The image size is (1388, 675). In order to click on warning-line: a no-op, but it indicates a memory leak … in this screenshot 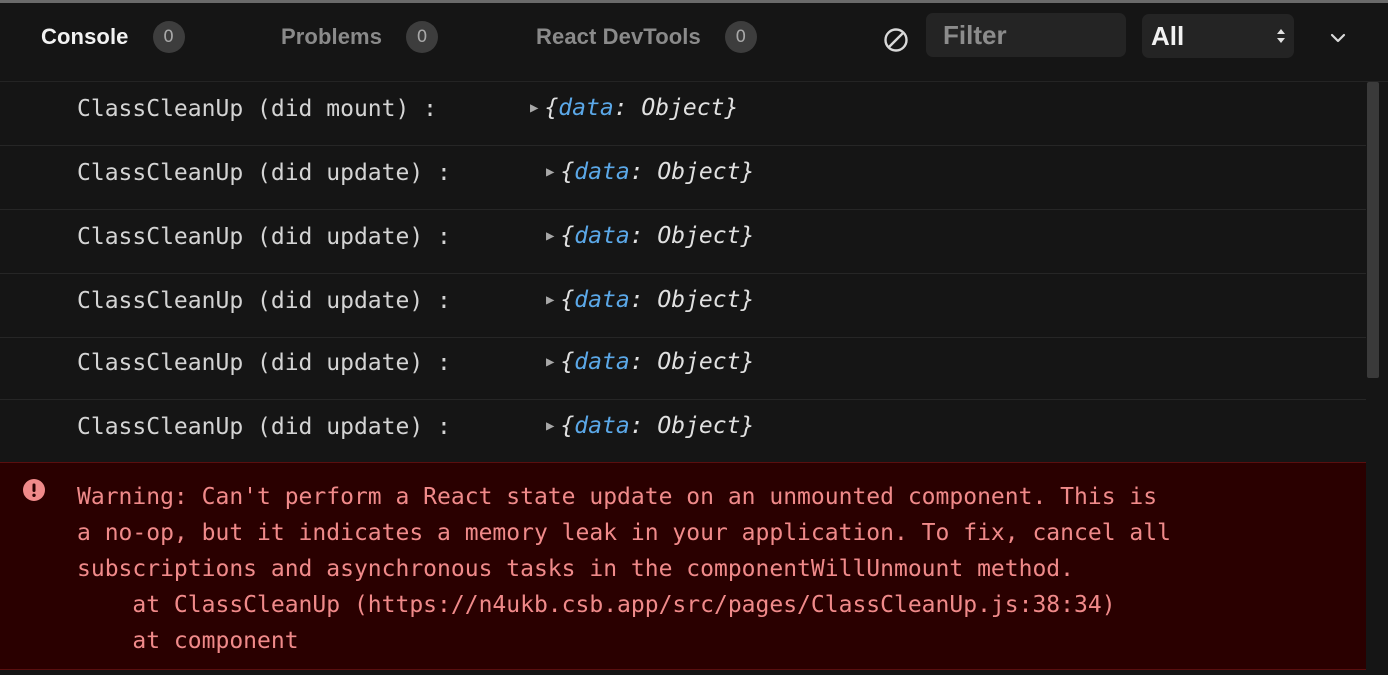, I will do `click(624, 533)`.